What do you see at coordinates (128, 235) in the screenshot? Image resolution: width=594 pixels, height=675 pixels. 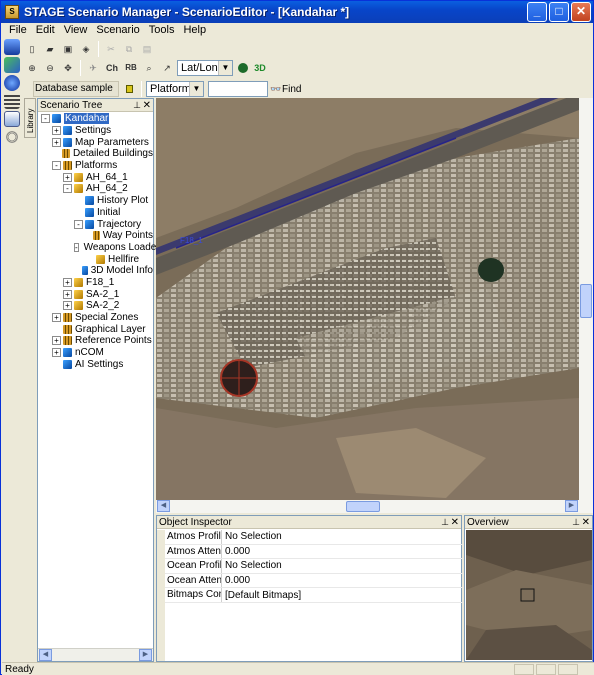 I see `tree-node-label: Way Points` at bounding box center [128, 235].